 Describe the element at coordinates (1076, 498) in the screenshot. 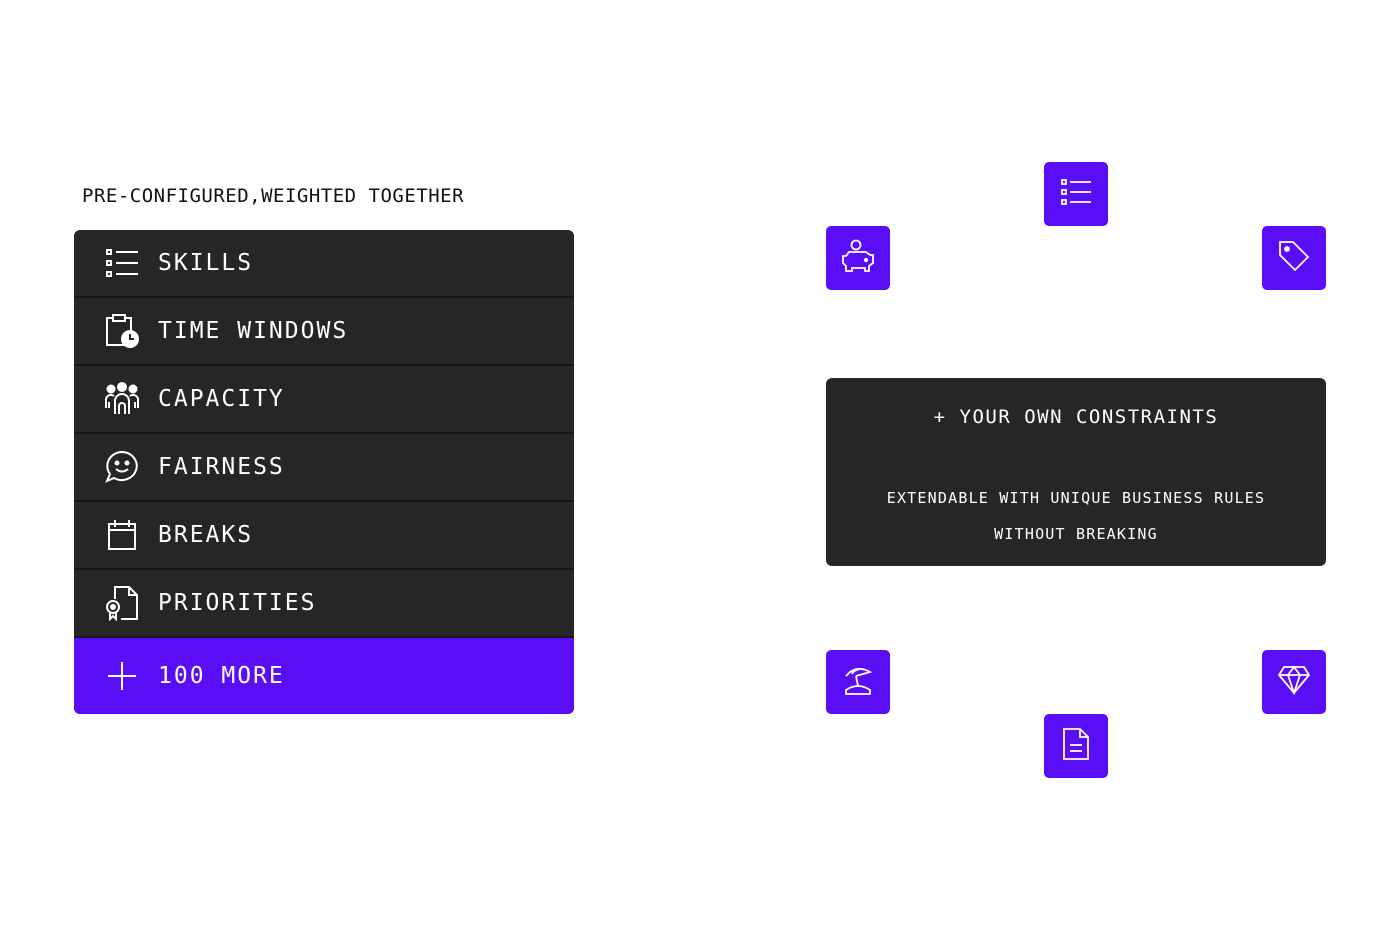

I see `card-description-line: EXTENDABLE WITH UNIQUE BUSINESS RULES` at that location.